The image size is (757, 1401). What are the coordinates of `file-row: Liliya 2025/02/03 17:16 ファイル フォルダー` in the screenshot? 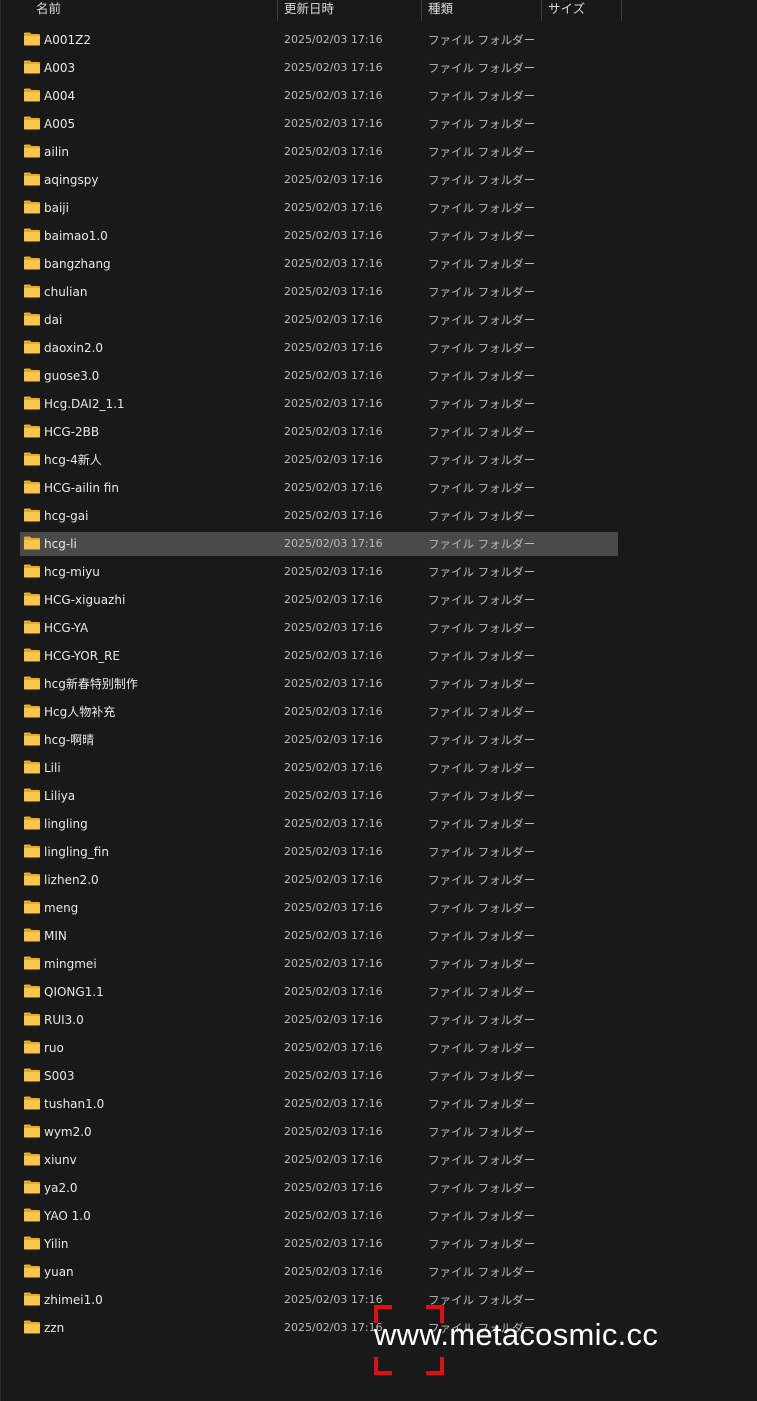 It's located at (319, 796).